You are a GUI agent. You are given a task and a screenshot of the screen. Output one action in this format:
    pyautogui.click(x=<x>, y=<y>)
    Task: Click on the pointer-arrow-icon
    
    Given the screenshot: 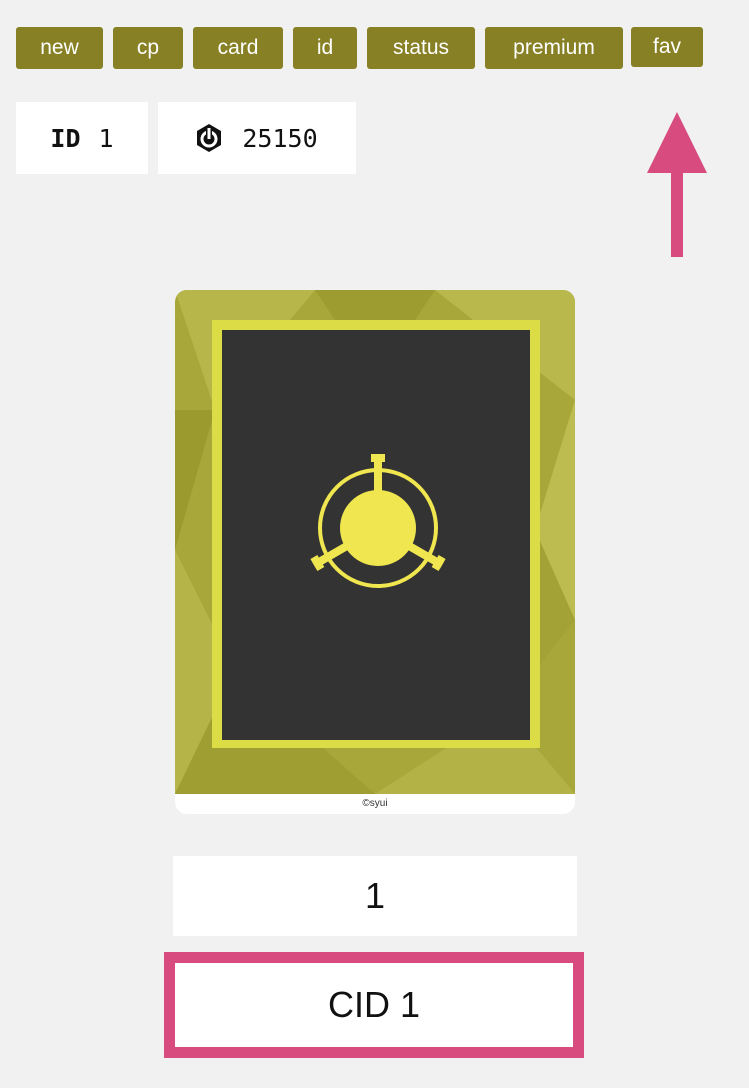 What is the action you would take?
    pyautogui.click(x=677, y=184)
    